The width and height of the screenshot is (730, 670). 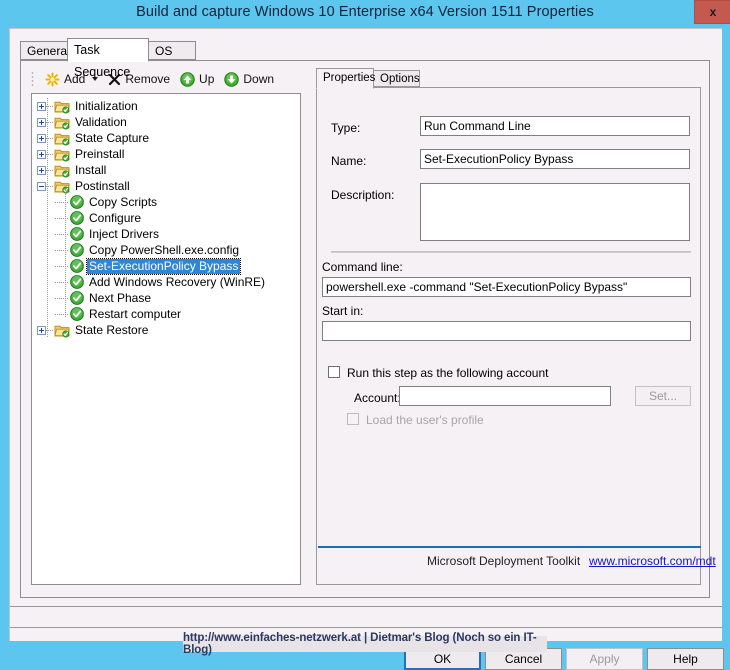 I want to click on tree-item-label: Initialization, so click(x=106, y=105).